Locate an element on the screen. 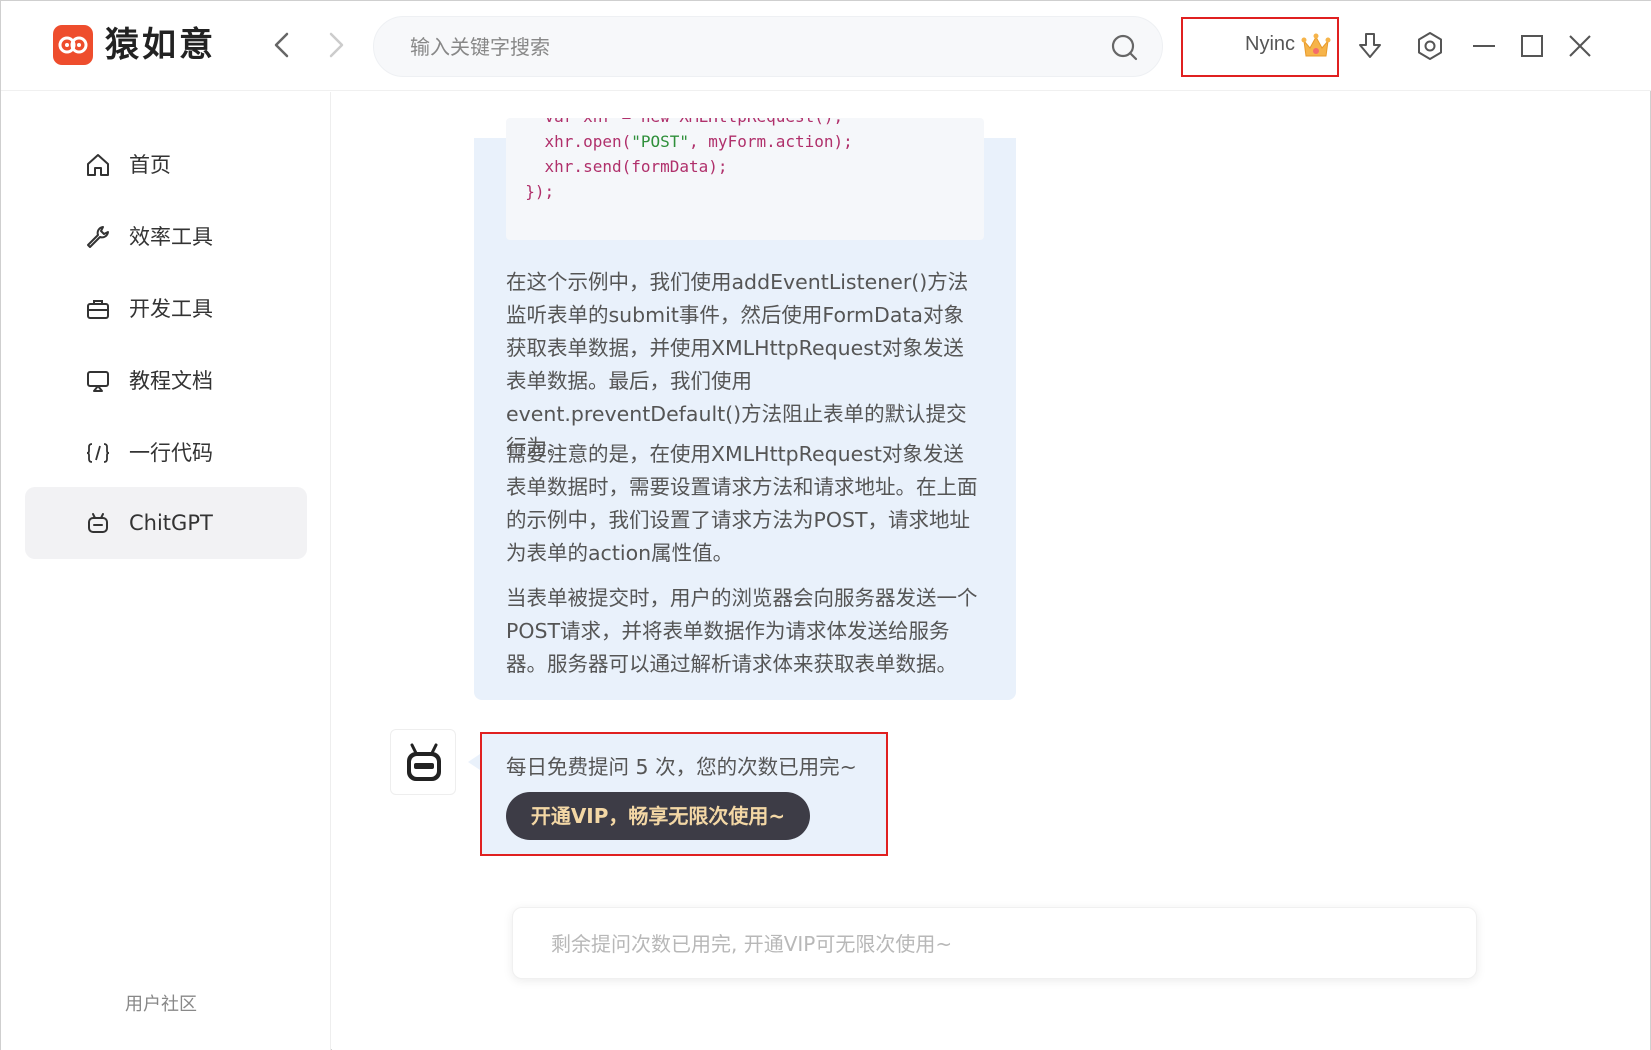 This screenshot has height=1050, width=1651. sidebar-item-label: 教程文档 is located at coordinates (171, 381).